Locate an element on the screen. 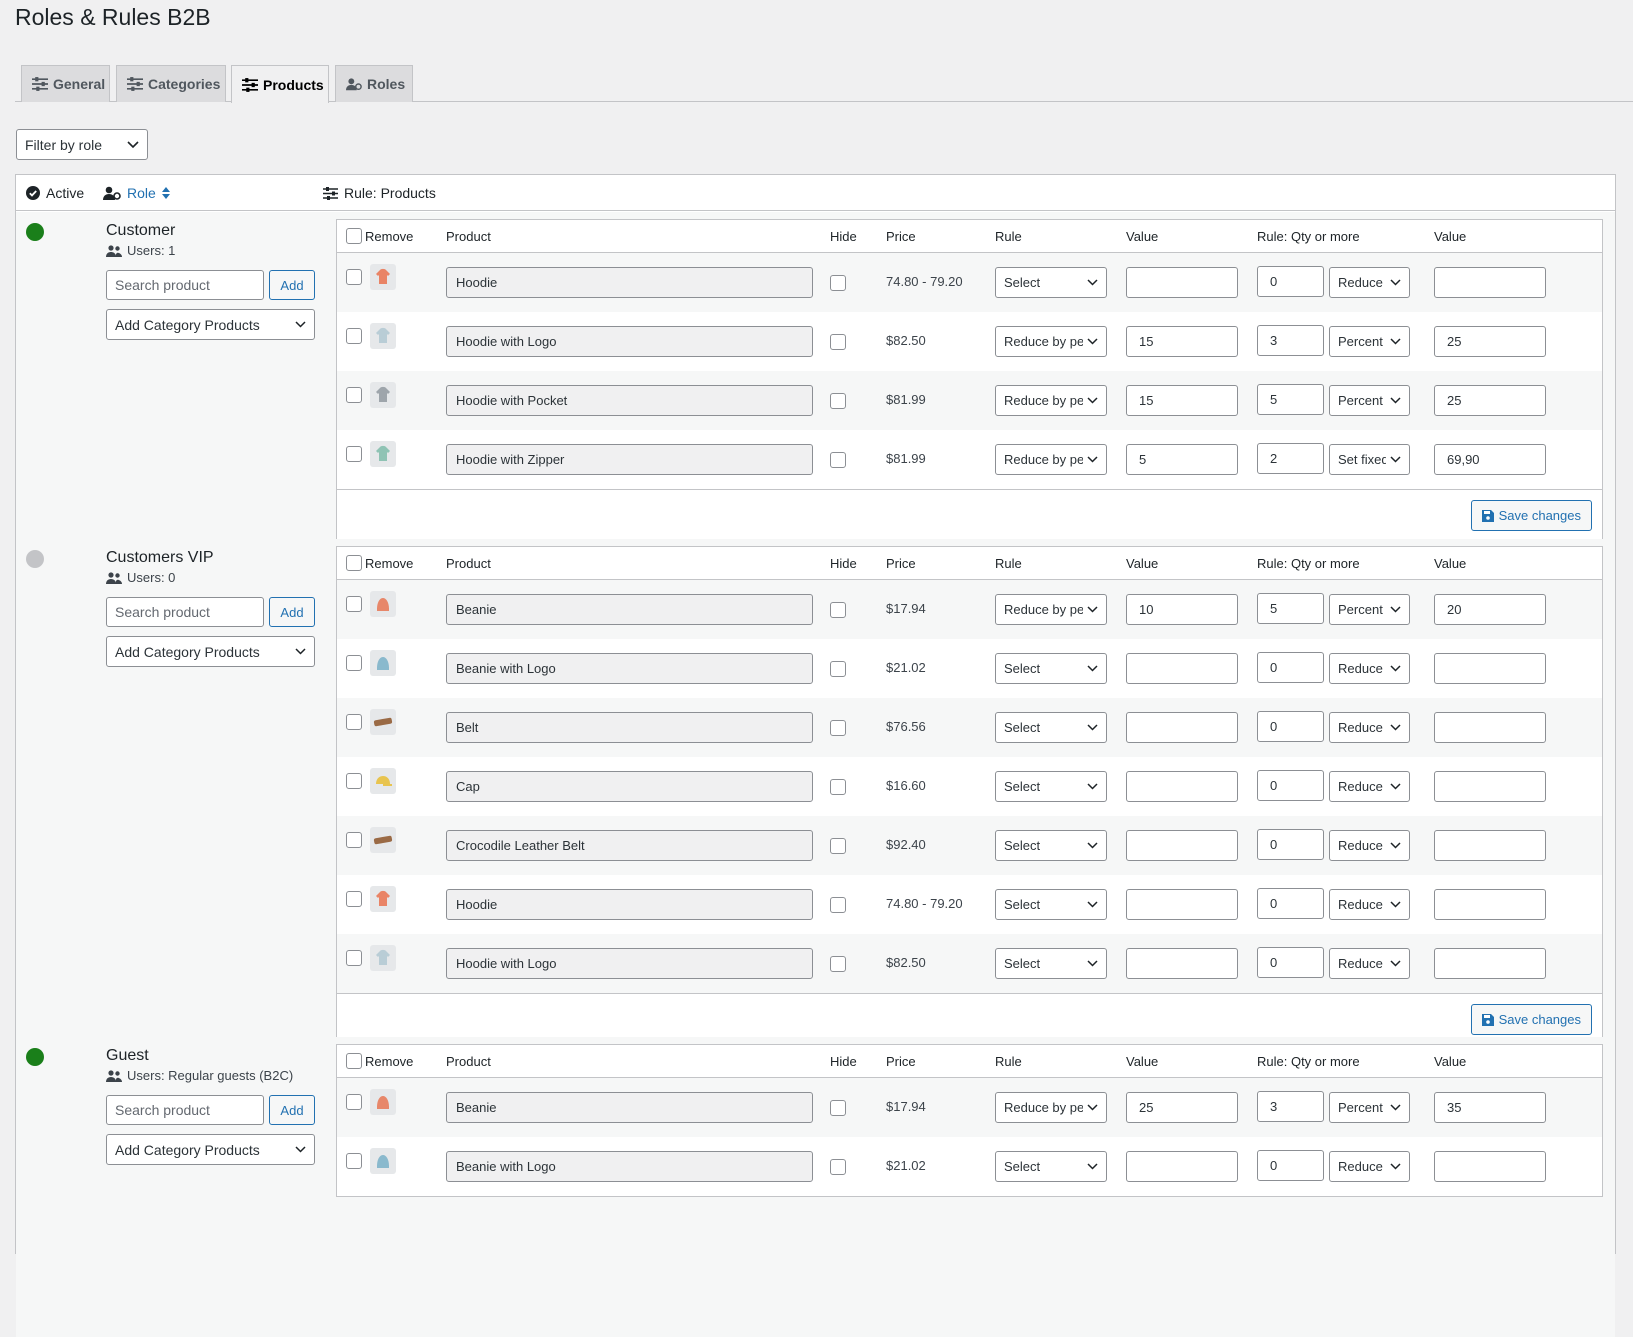 This screenshot has height=1337, width=1633. filter-by-role-select: Filter by role is located at coordinates (82, 144).